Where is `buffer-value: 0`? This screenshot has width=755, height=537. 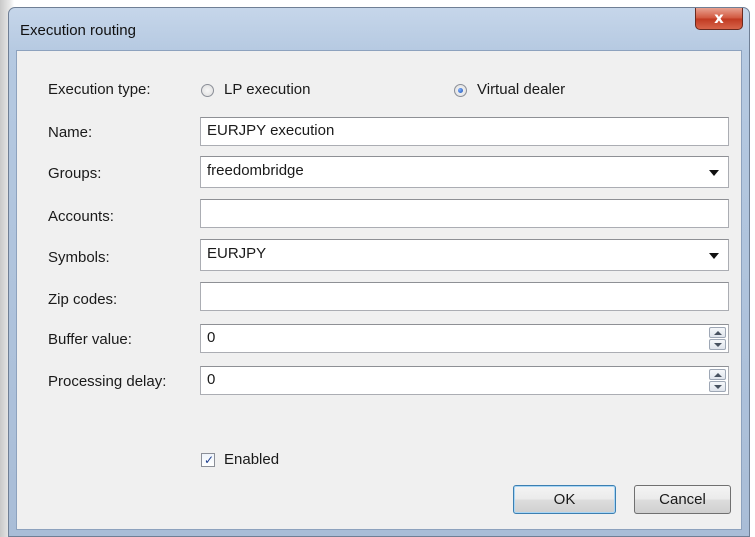
buffer-value: 0 is located at coordinates (211, 337).